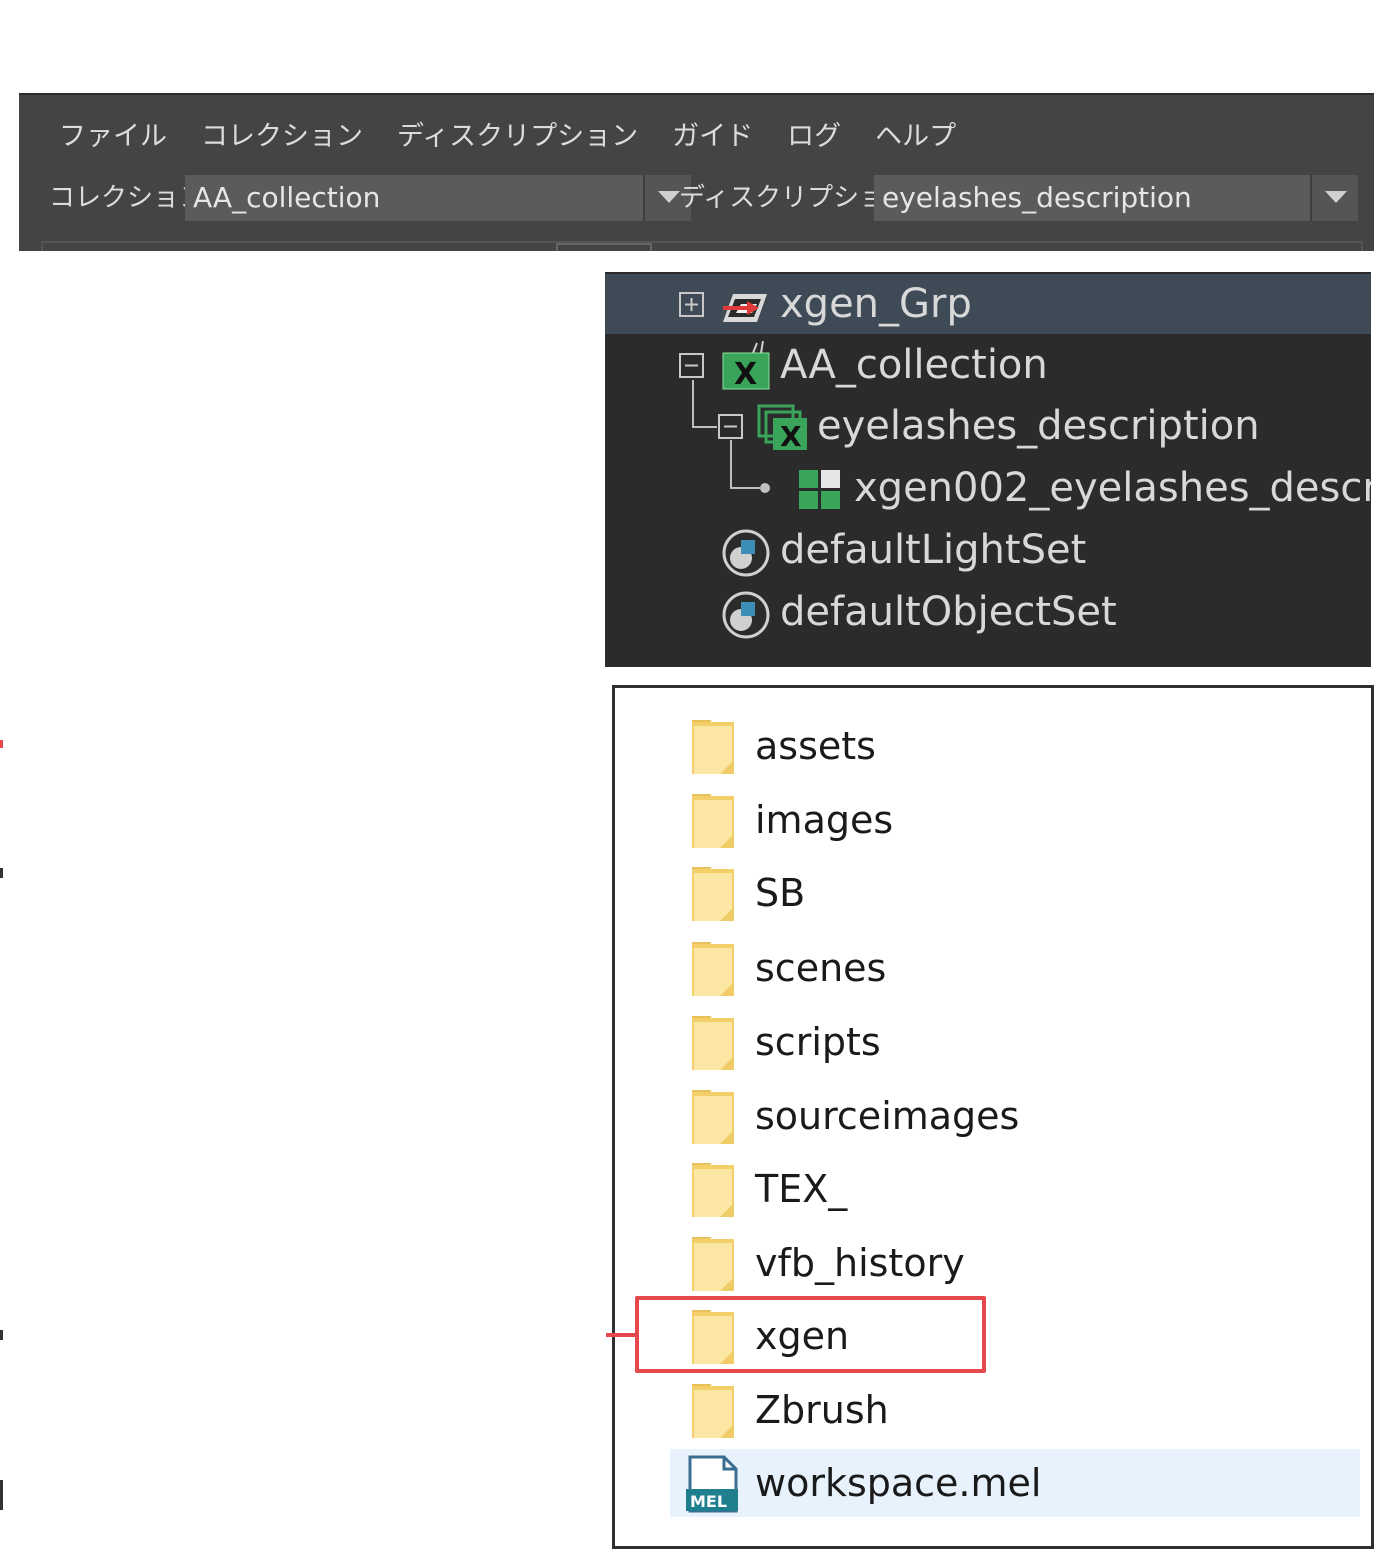  Describe the element at coordinates (1015, 1410) in the screenshot. I see `file-item: Zbrush` at that location.